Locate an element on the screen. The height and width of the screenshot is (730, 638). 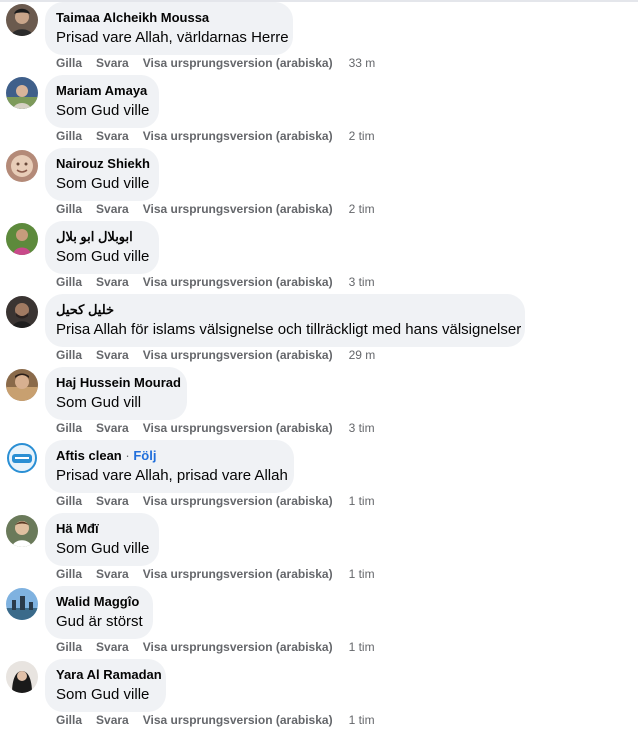
follow-button: Följ is located at coordinates (144, 455).